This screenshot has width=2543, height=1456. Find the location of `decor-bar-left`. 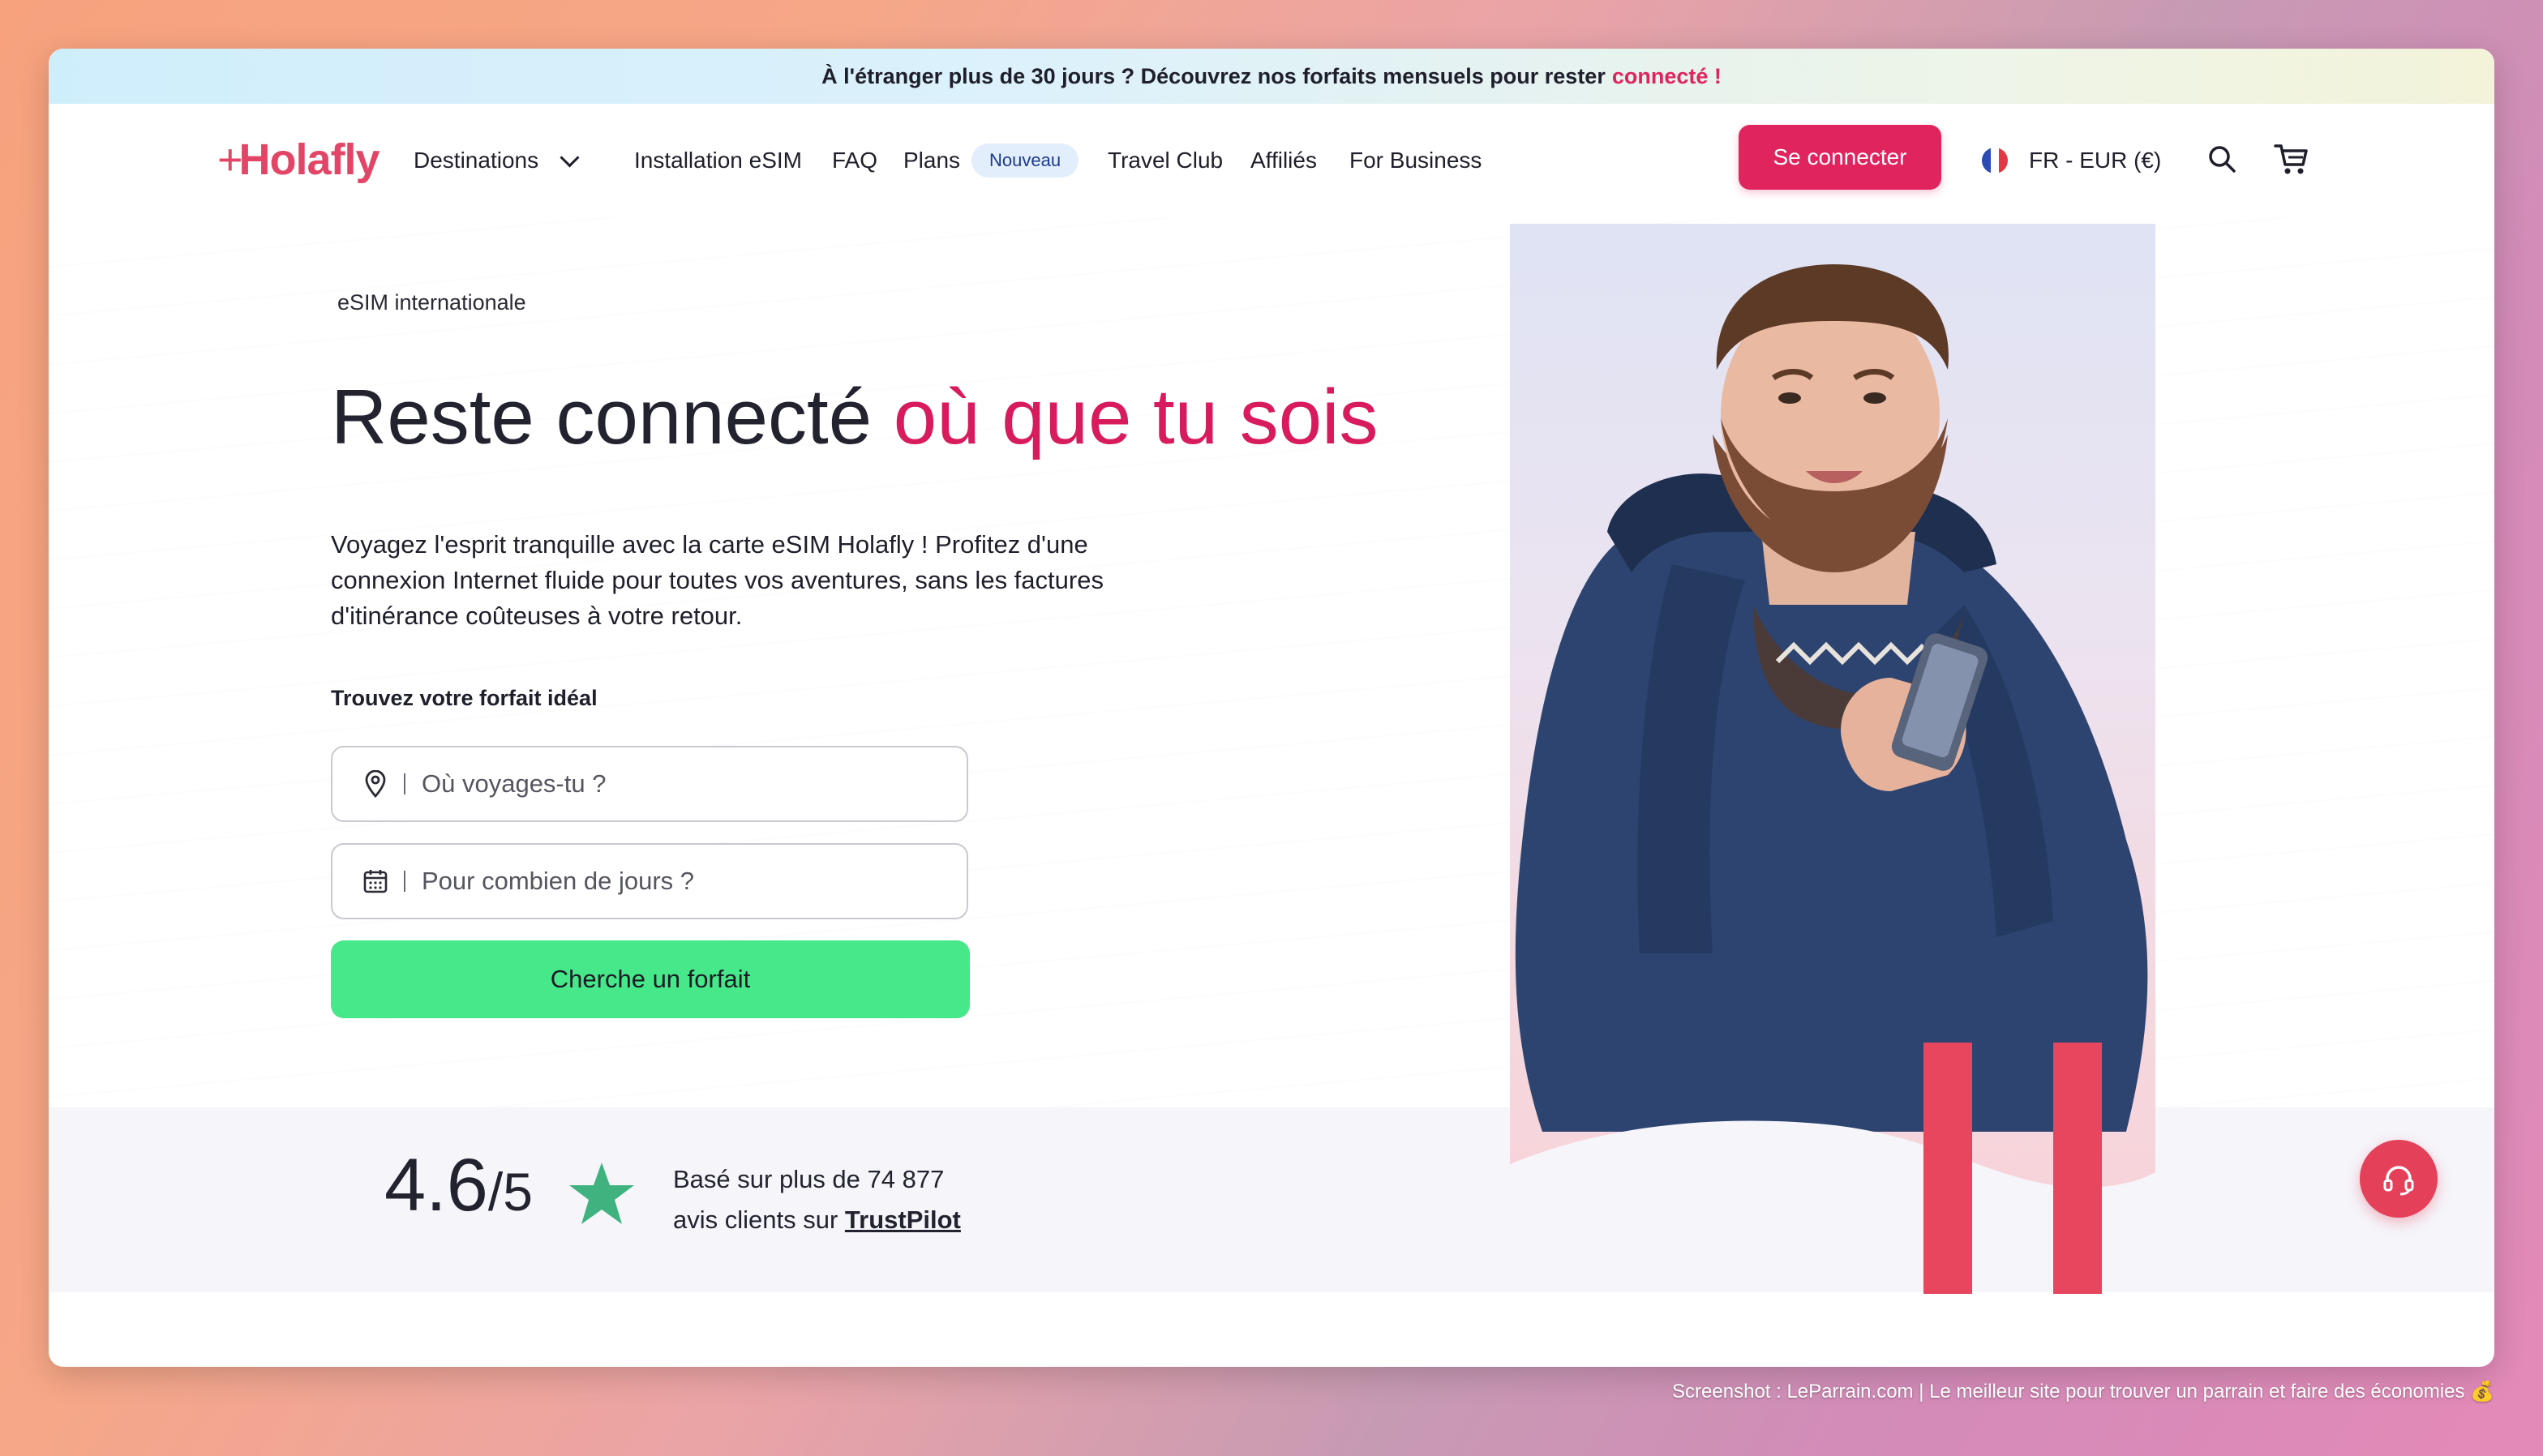

decor-bar-left is located at coordinates (1948, 1169).